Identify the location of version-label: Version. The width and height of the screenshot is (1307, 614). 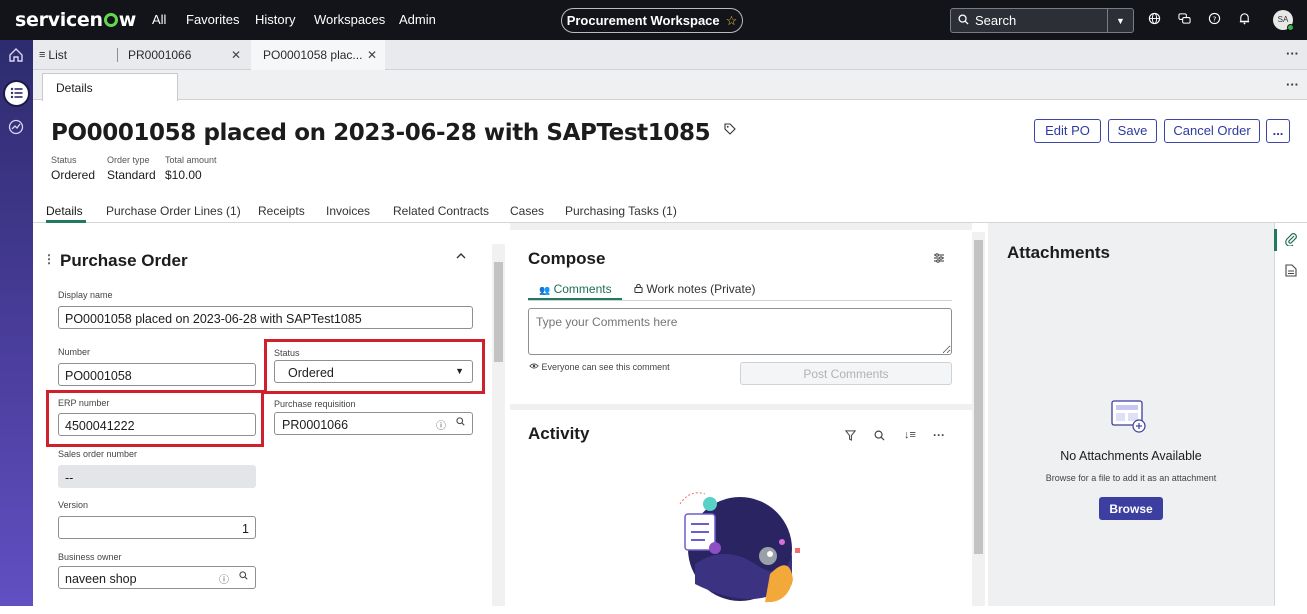
(73, 505).